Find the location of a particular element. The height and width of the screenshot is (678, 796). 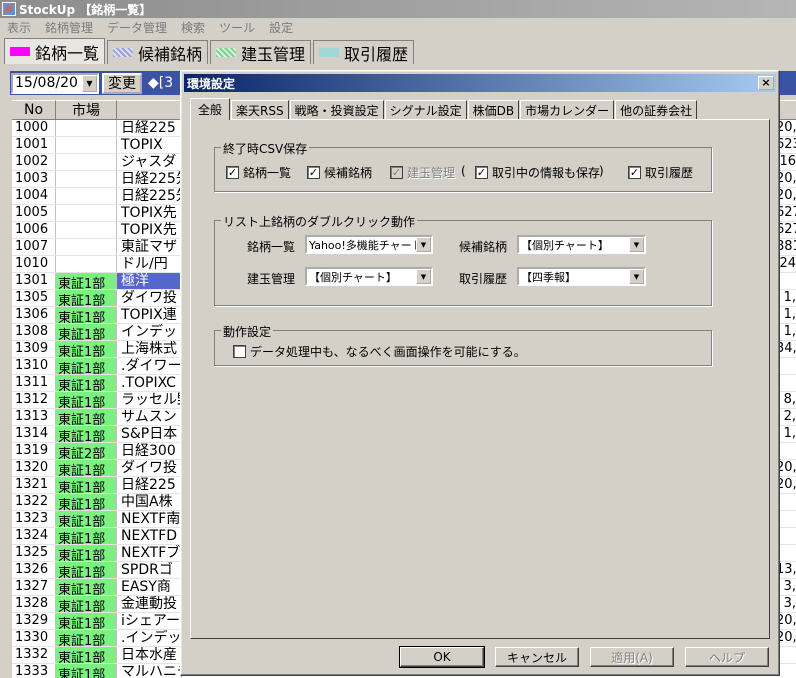

cell-no: 1002 is located at coordinates (34, 162).